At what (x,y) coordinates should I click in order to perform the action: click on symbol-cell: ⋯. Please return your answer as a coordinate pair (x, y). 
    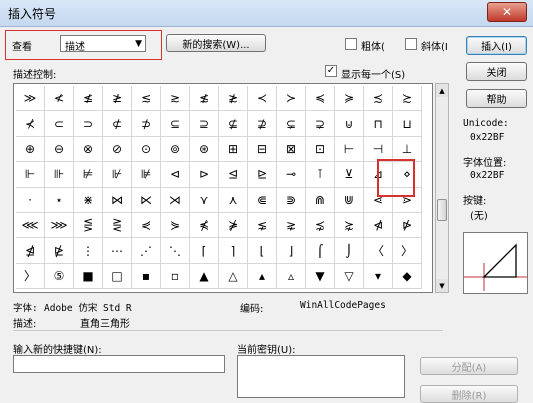
    Looking at the image, I should click on (117, 251).